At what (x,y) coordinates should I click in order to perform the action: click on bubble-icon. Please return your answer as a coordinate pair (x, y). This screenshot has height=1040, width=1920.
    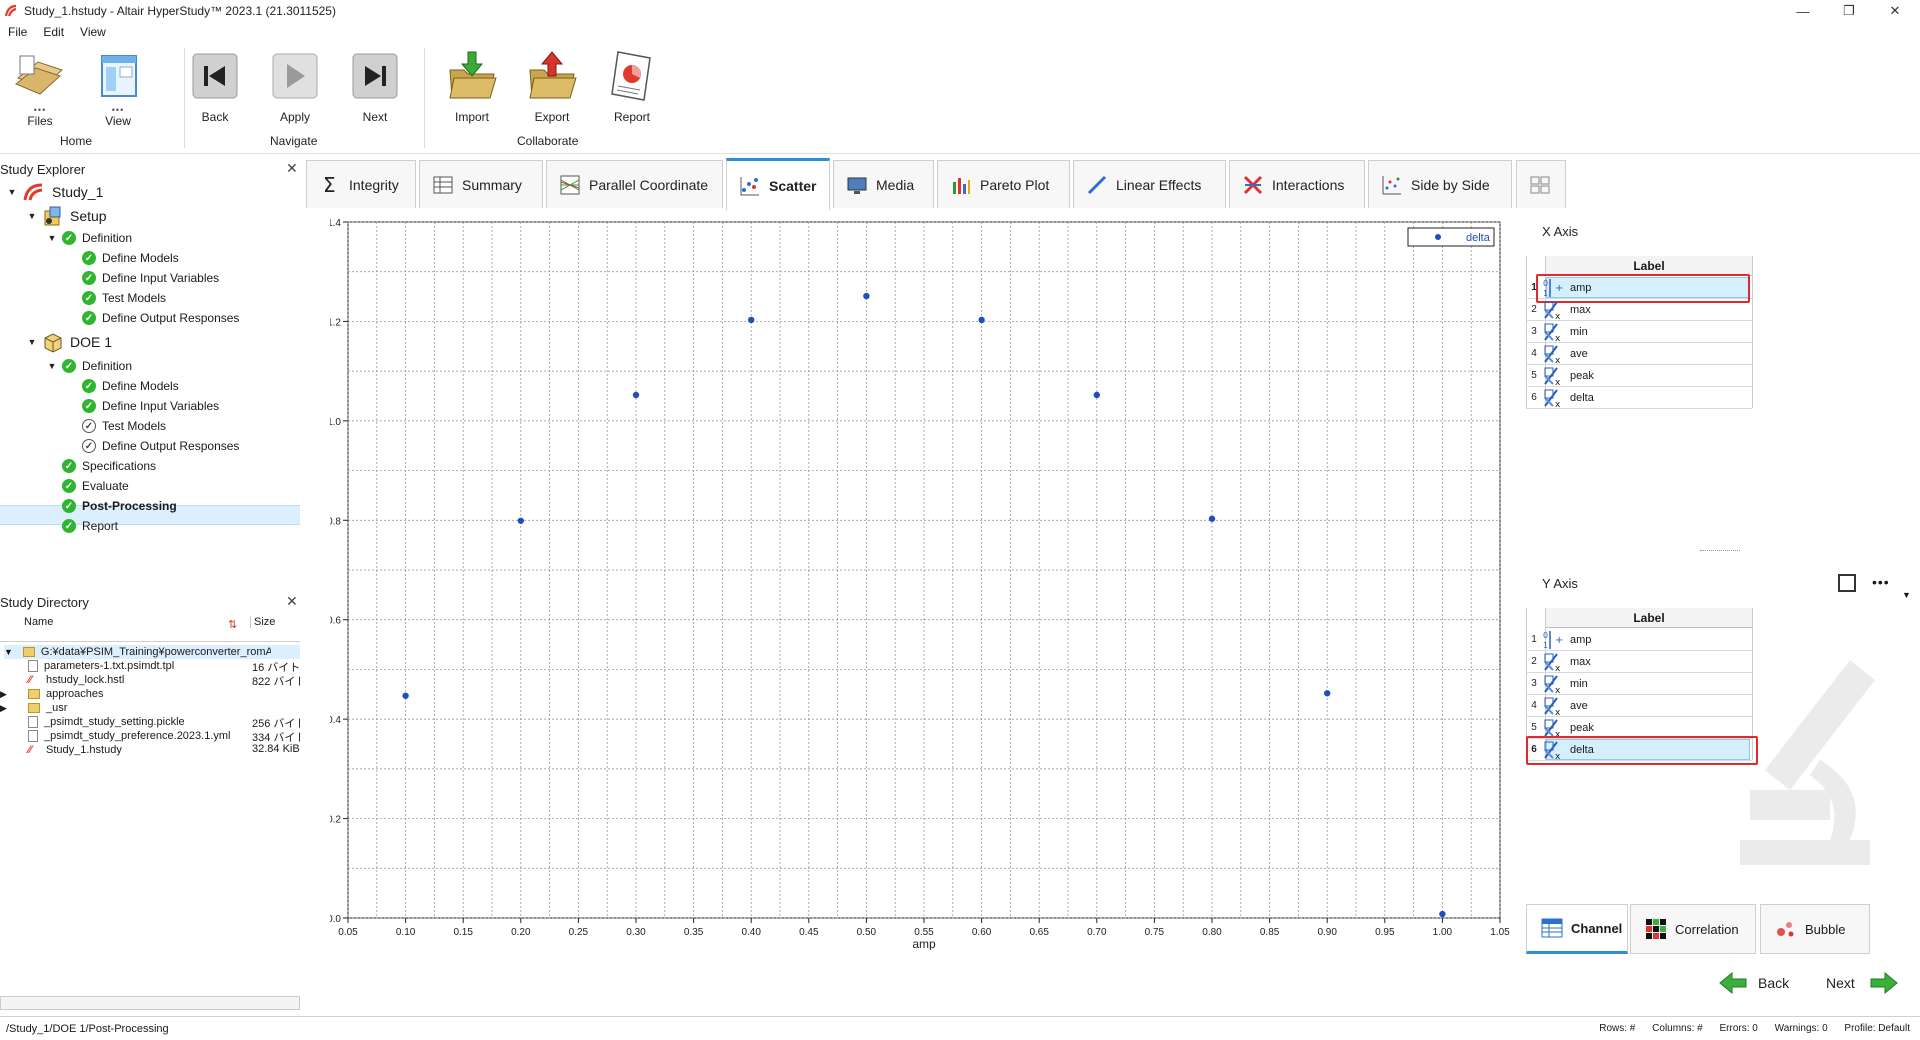
    Looking at the image, I should click on (1785, 929).